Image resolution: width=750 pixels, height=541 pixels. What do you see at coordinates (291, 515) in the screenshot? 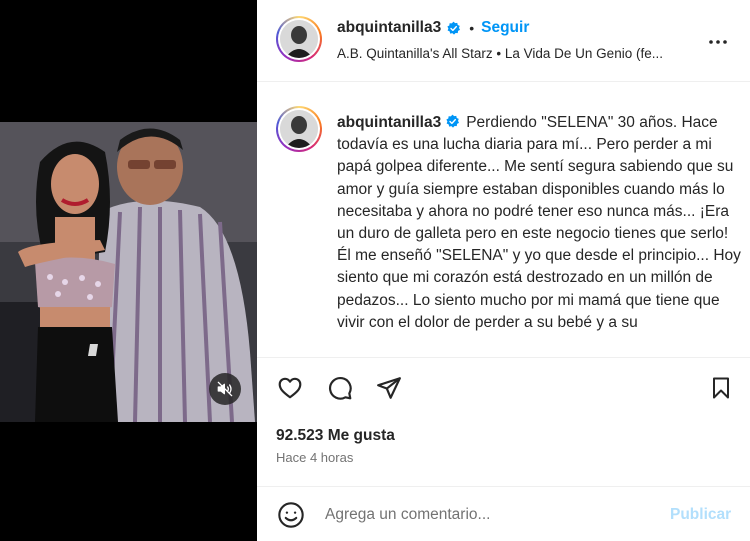
I see `emoji-icon` at bounding box center [291, 515].